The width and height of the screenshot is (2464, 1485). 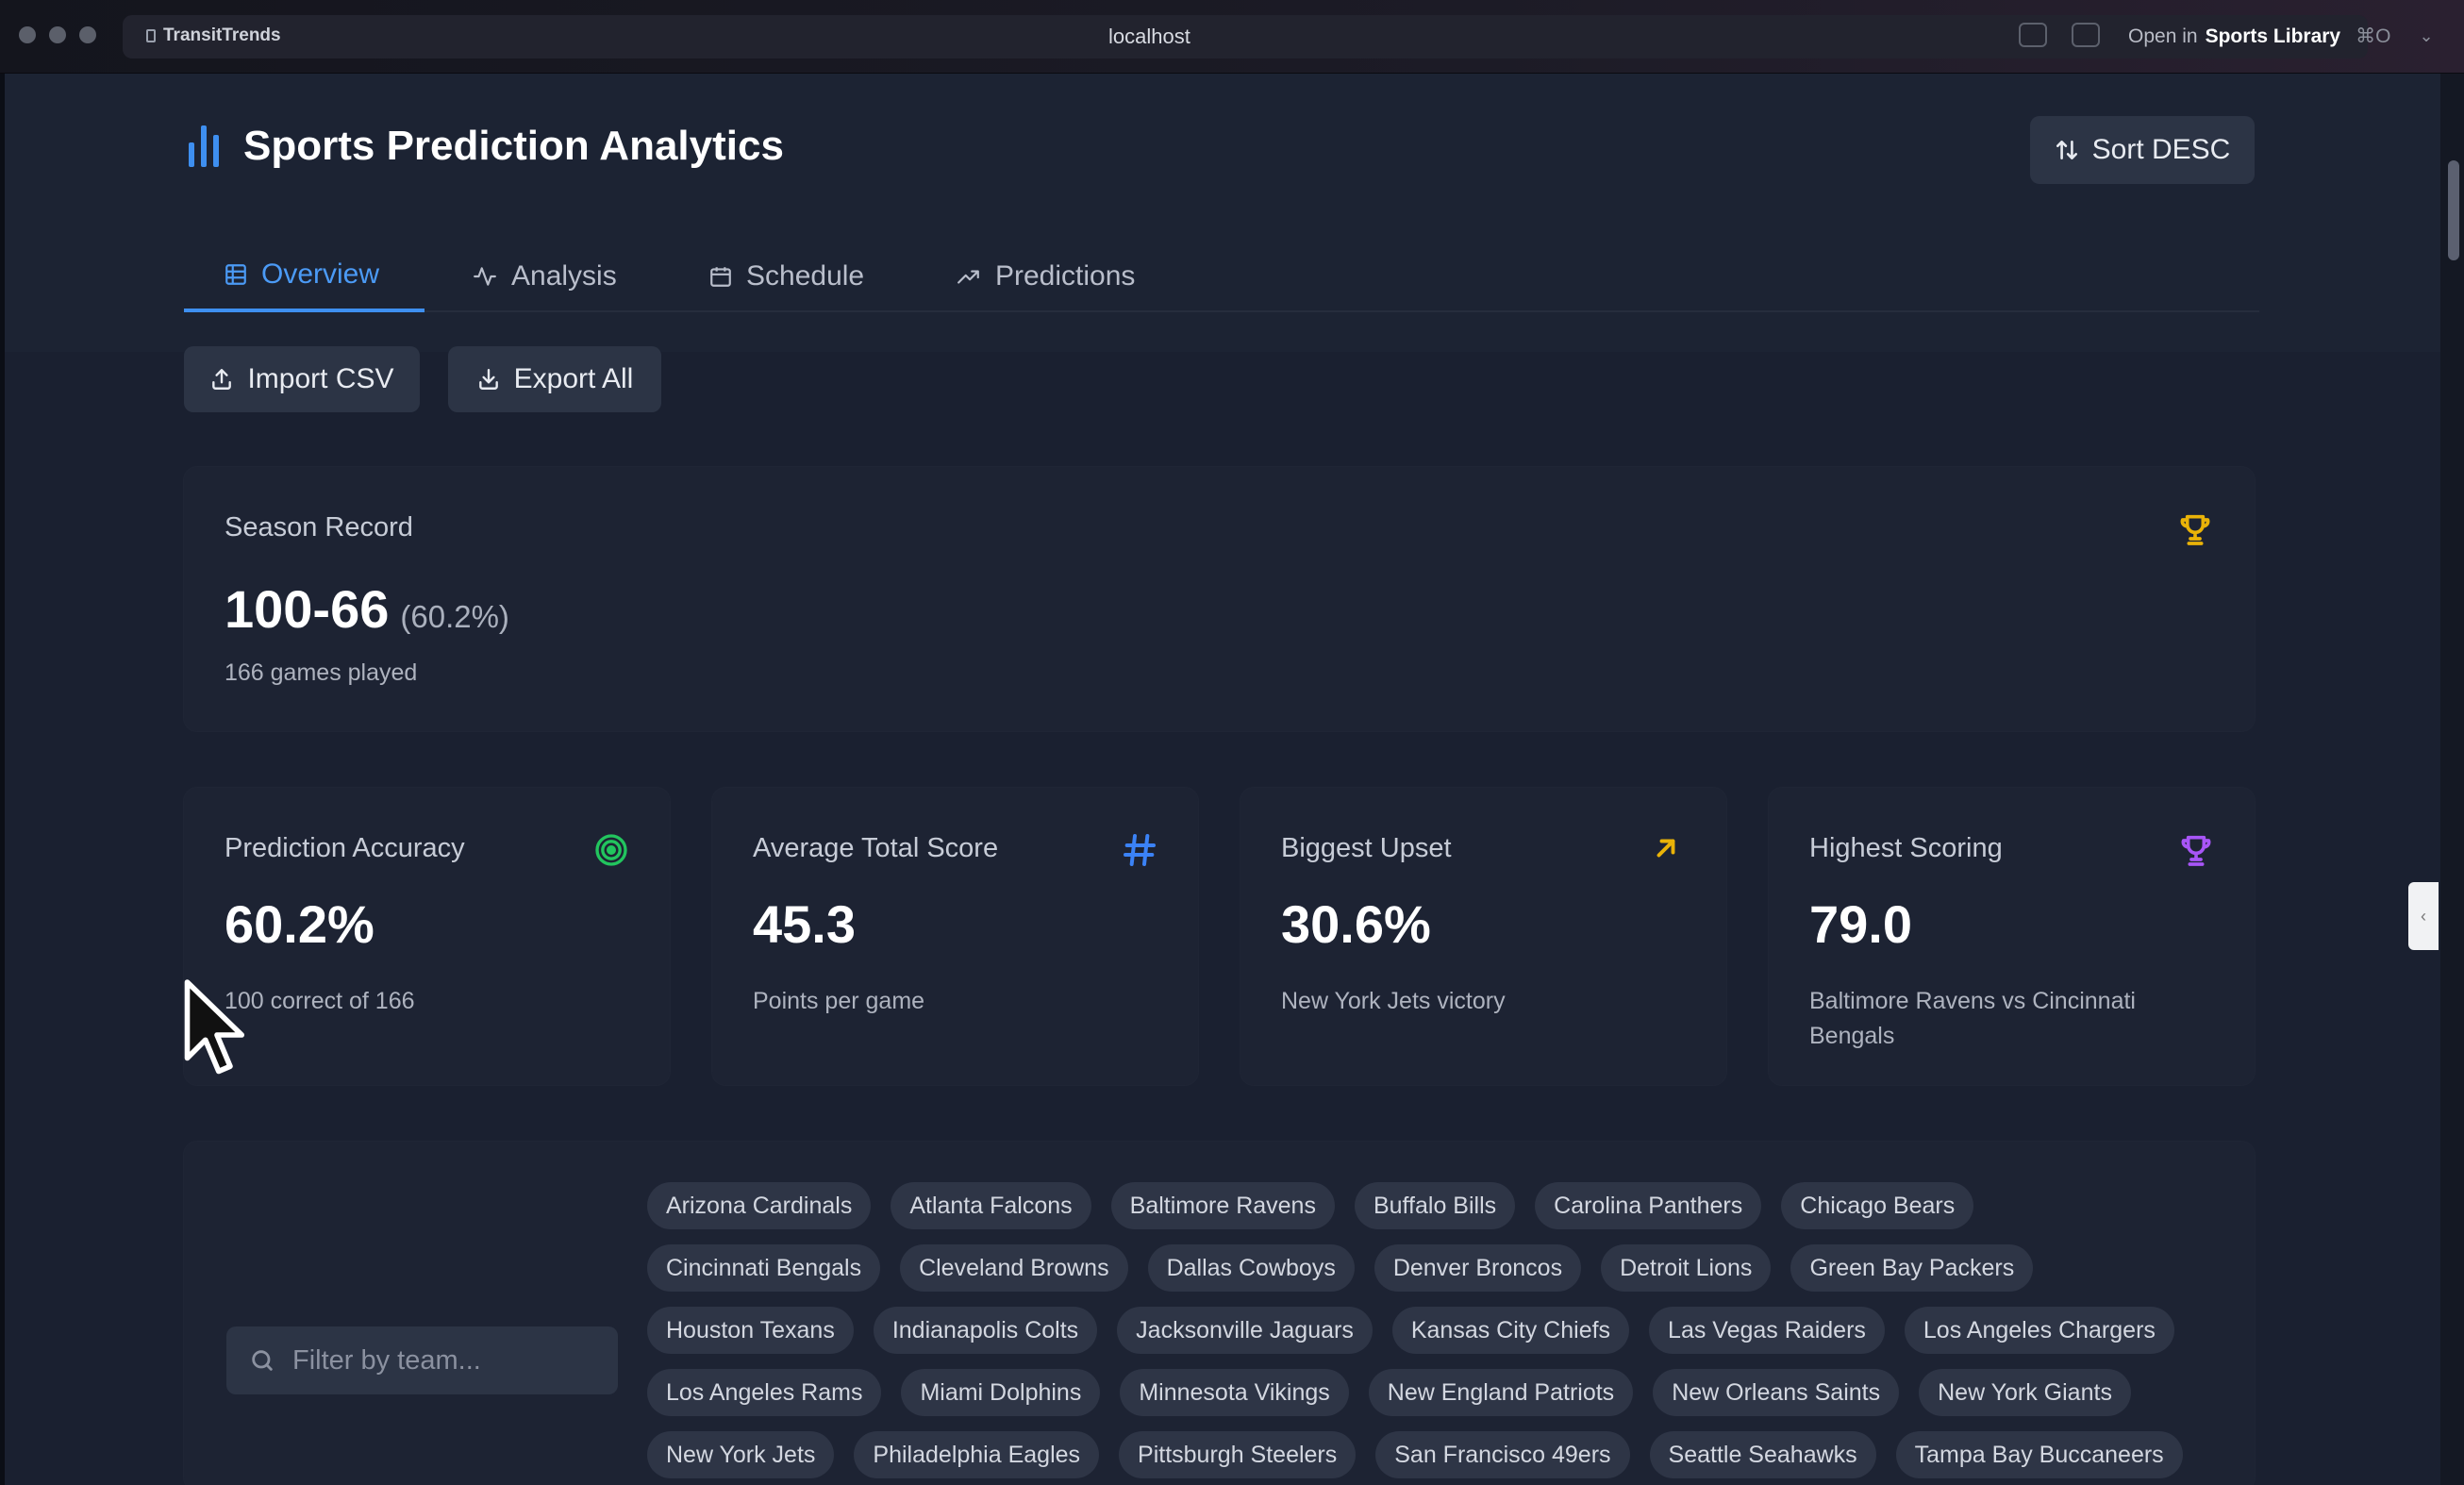 What do you see at coordinates (751, 1330) in the screenshot?
I see `team-chip: Houston Texans` at bounding box center [751, 1330].